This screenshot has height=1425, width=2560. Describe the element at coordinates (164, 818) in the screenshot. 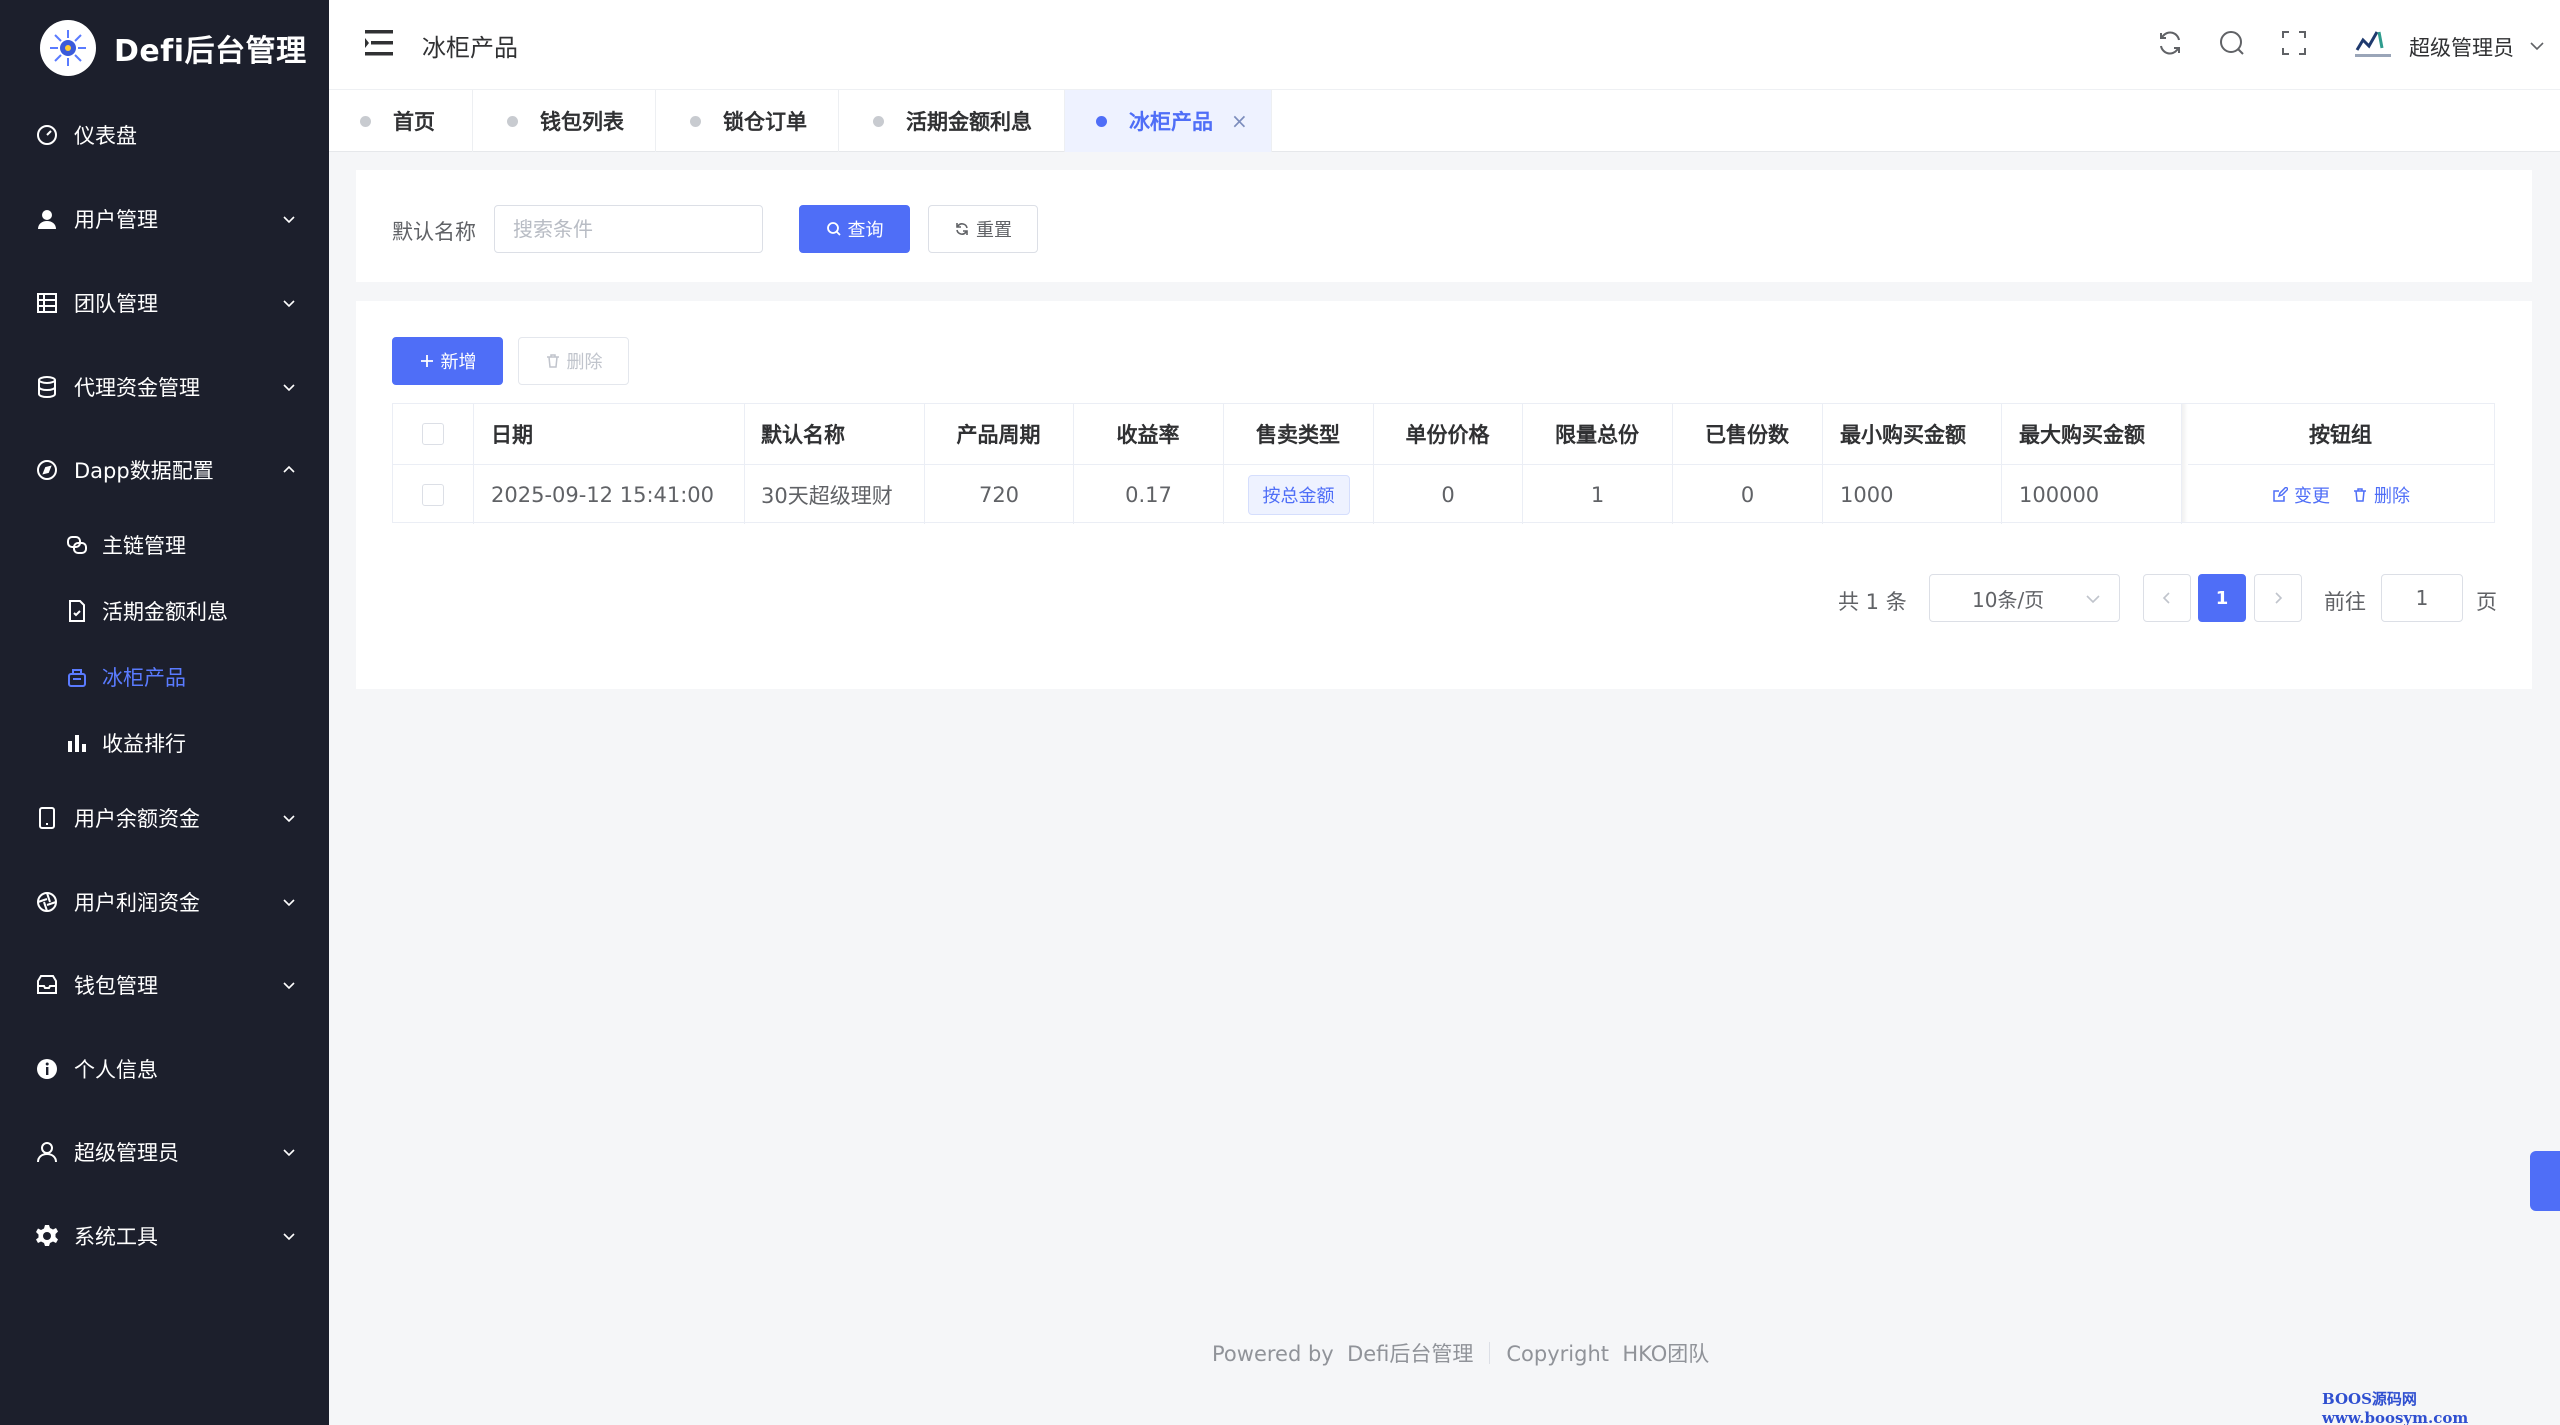

I see `sidebar-item-balance: 用户余额资金` at that location.